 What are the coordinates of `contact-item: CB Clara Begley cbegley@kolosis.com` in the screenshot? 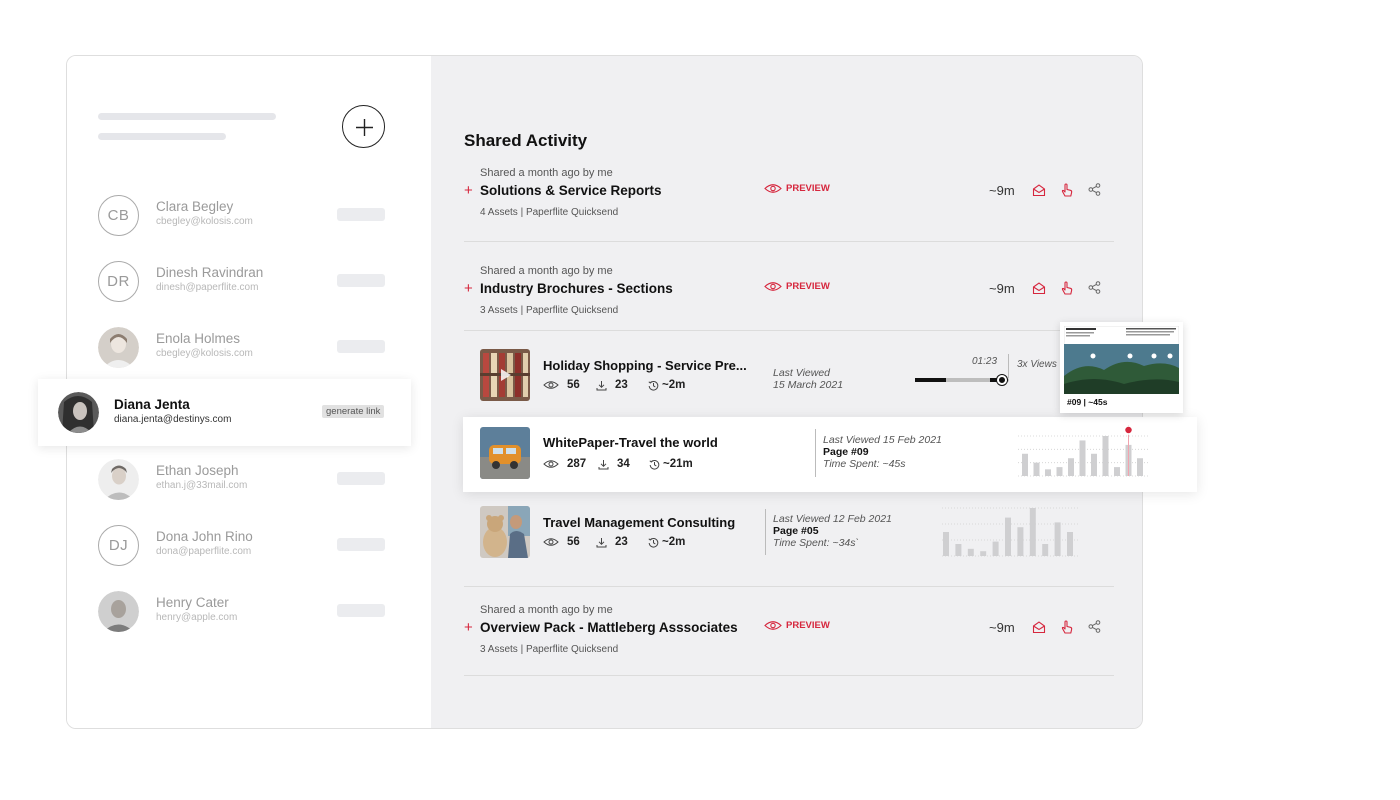 It's located at (248, 217).